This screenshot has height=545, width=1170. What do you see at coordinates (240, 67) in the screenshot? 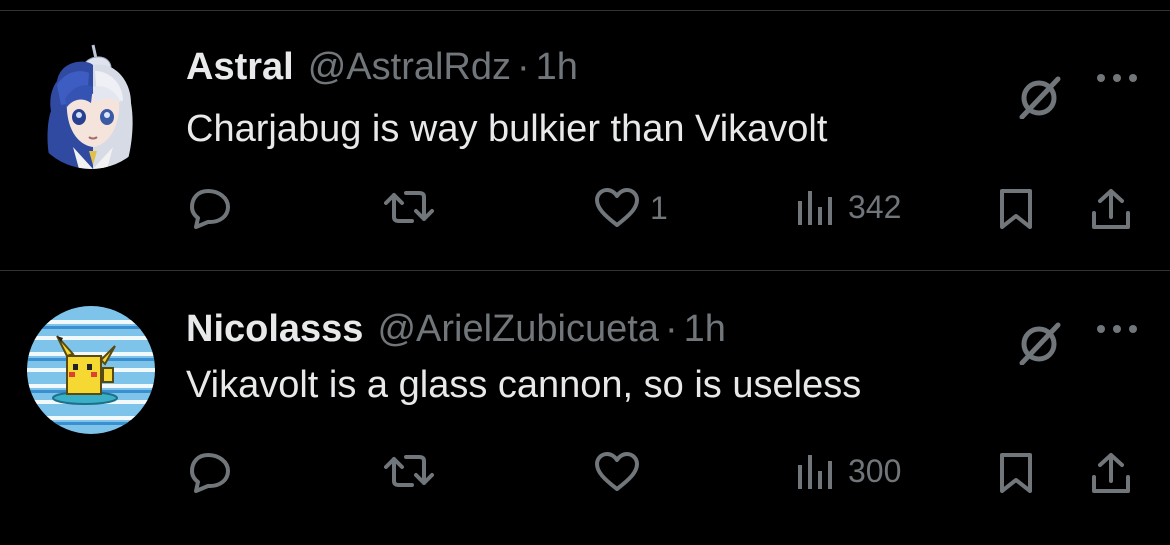
I see `display-name: Astral` at bounding box center [240, 67].